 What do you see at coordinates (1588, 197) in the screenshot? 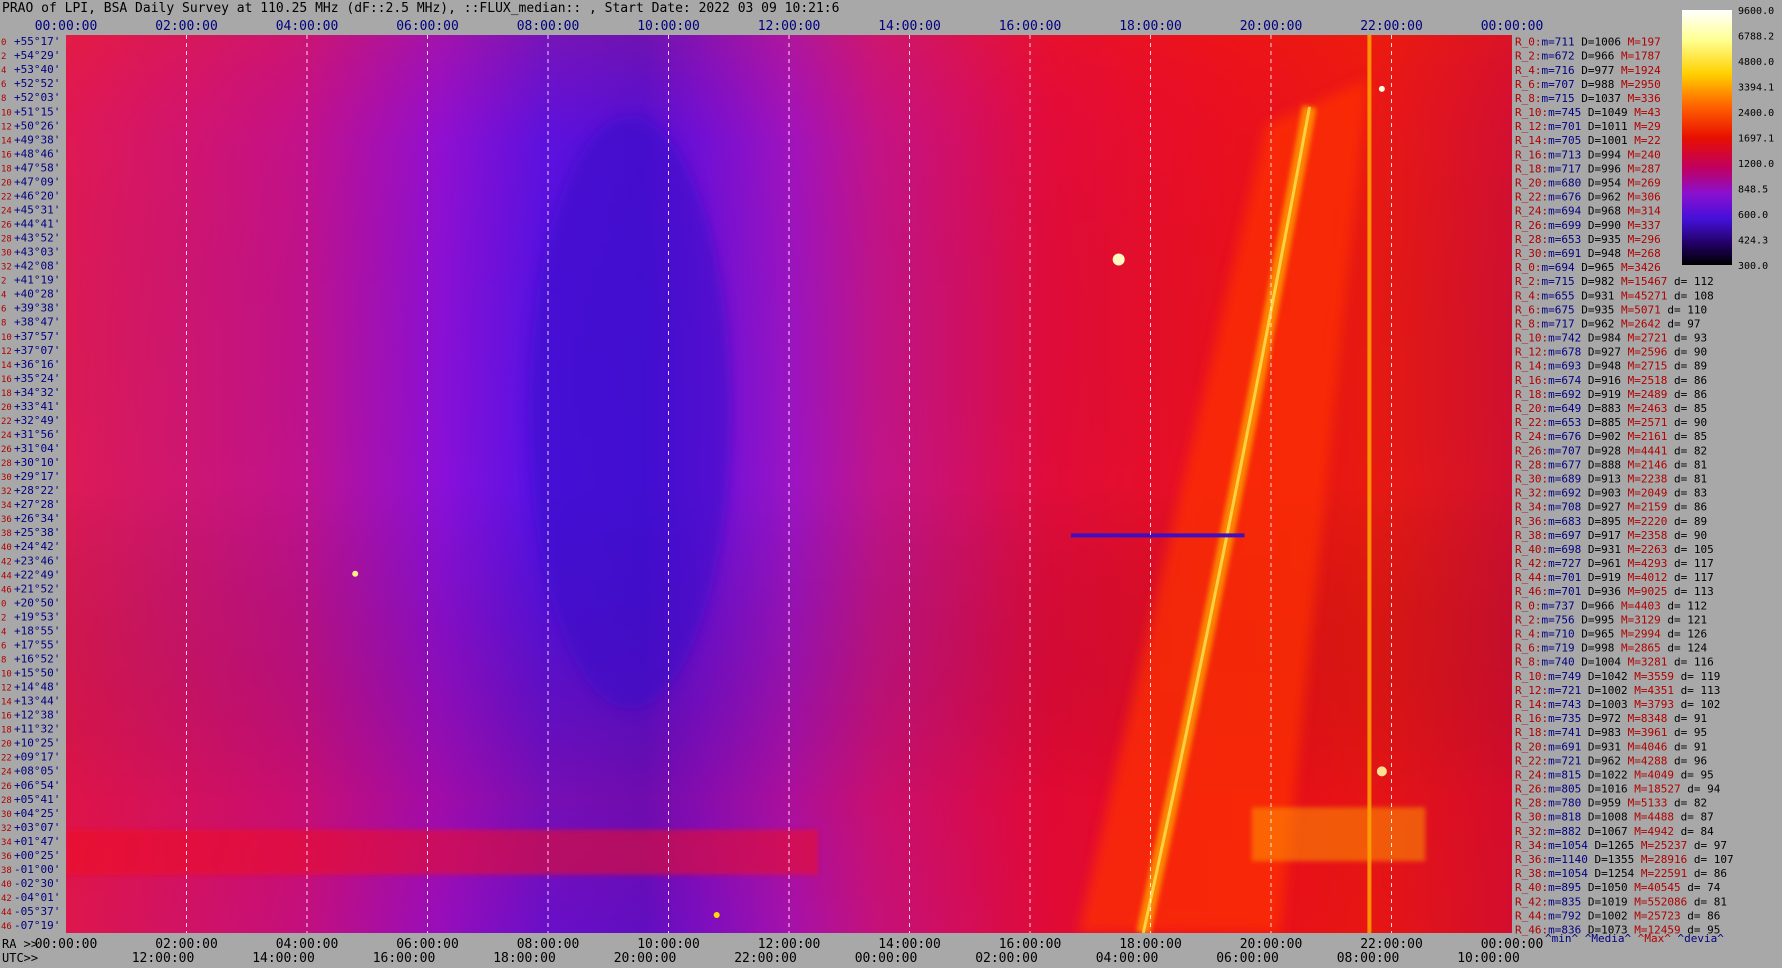
I see `stats-row: R_22:m=676 D=962 M=306` at bounding box center [1588, 197].